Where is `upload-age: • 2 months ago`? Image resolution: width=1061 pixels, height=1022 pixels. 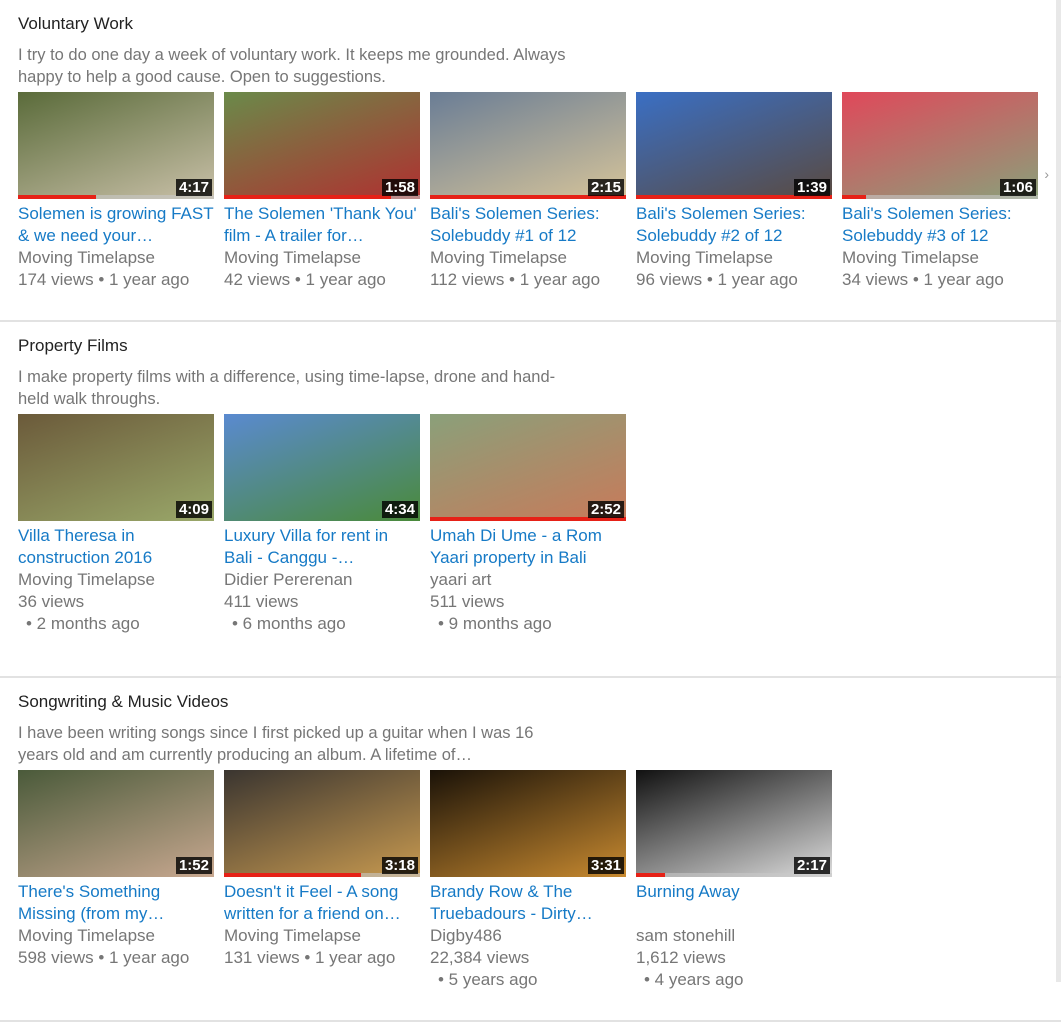
upload-age: • 2 months ago is located at coordinates (83, 623).